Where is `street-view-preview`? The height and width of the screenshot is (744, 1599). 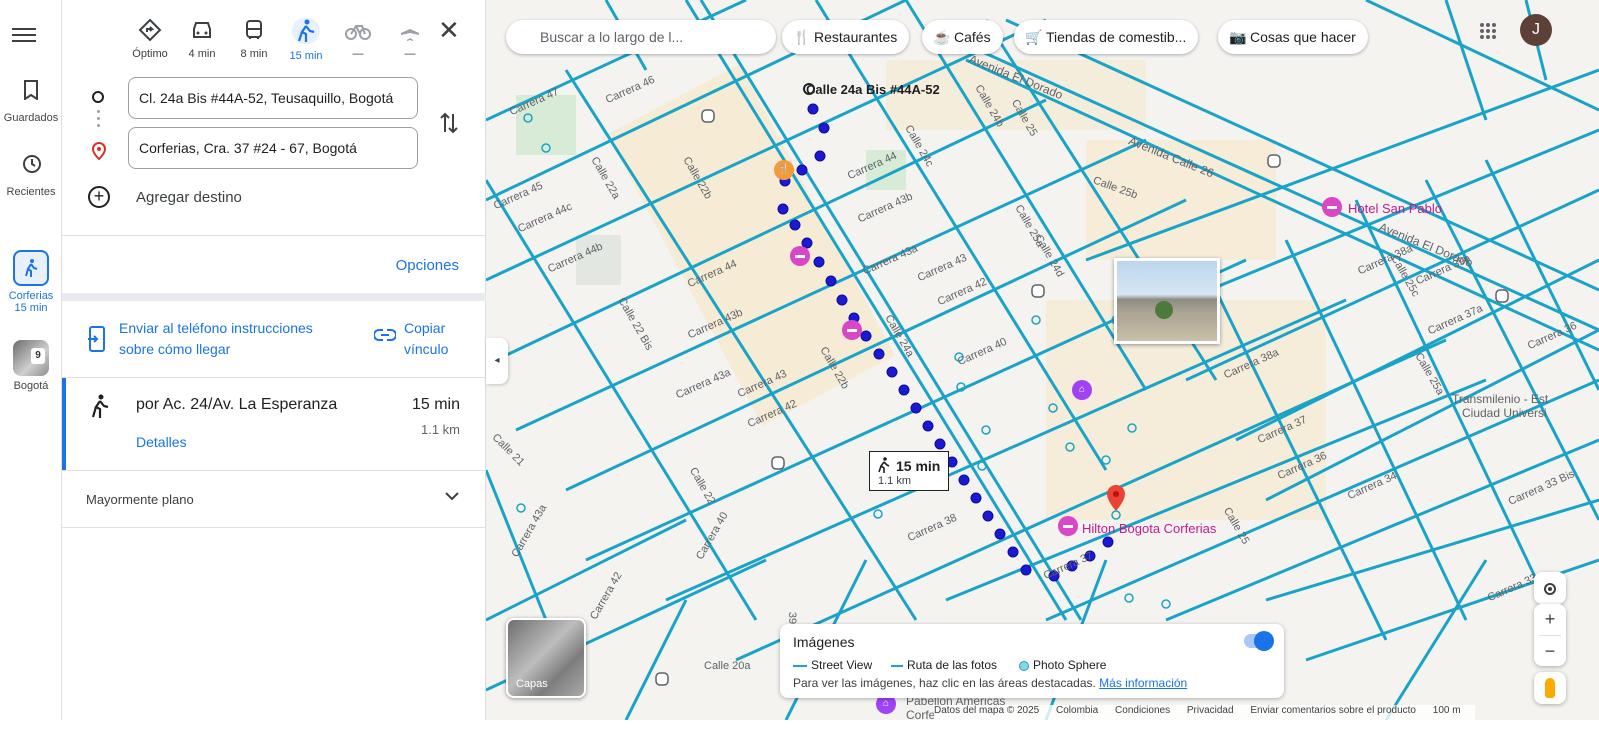
street-view-preview is located at coordinates (1167, 301).